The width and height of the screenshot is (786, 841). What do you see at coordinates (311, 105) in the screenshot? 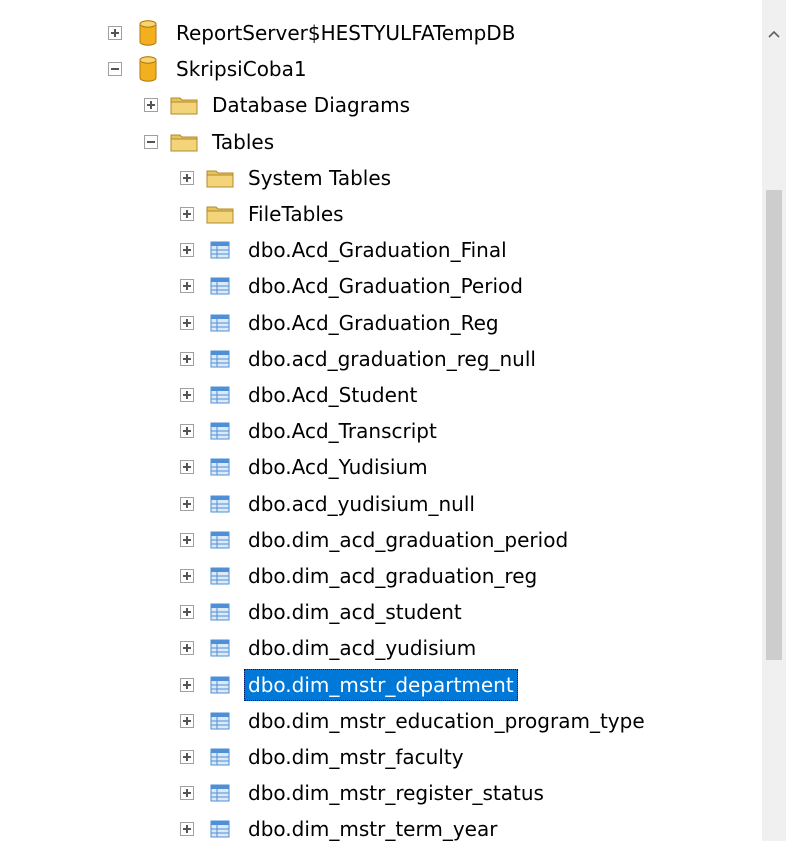
I see `tree-node-label: Database Diagrams` at bounding box center [311, 105].